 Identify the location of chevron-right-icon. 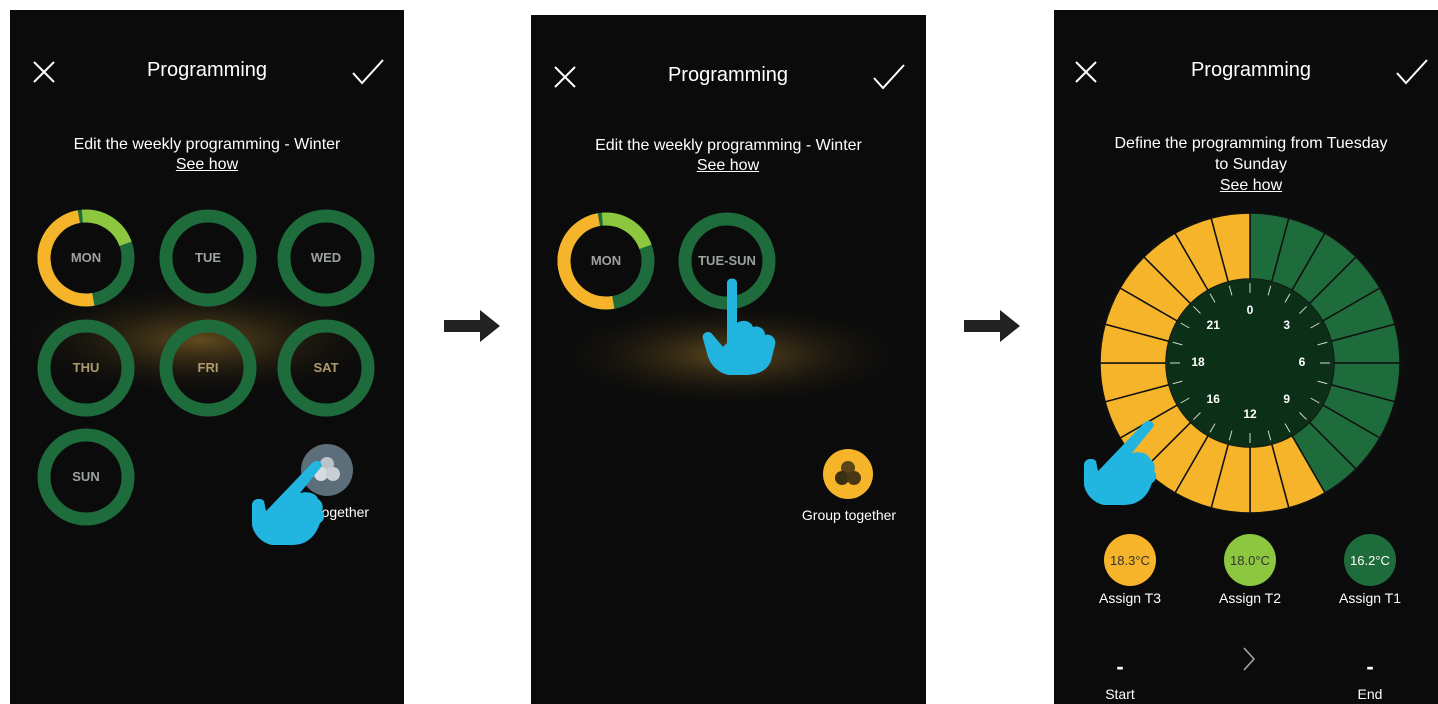
(1249, 659).